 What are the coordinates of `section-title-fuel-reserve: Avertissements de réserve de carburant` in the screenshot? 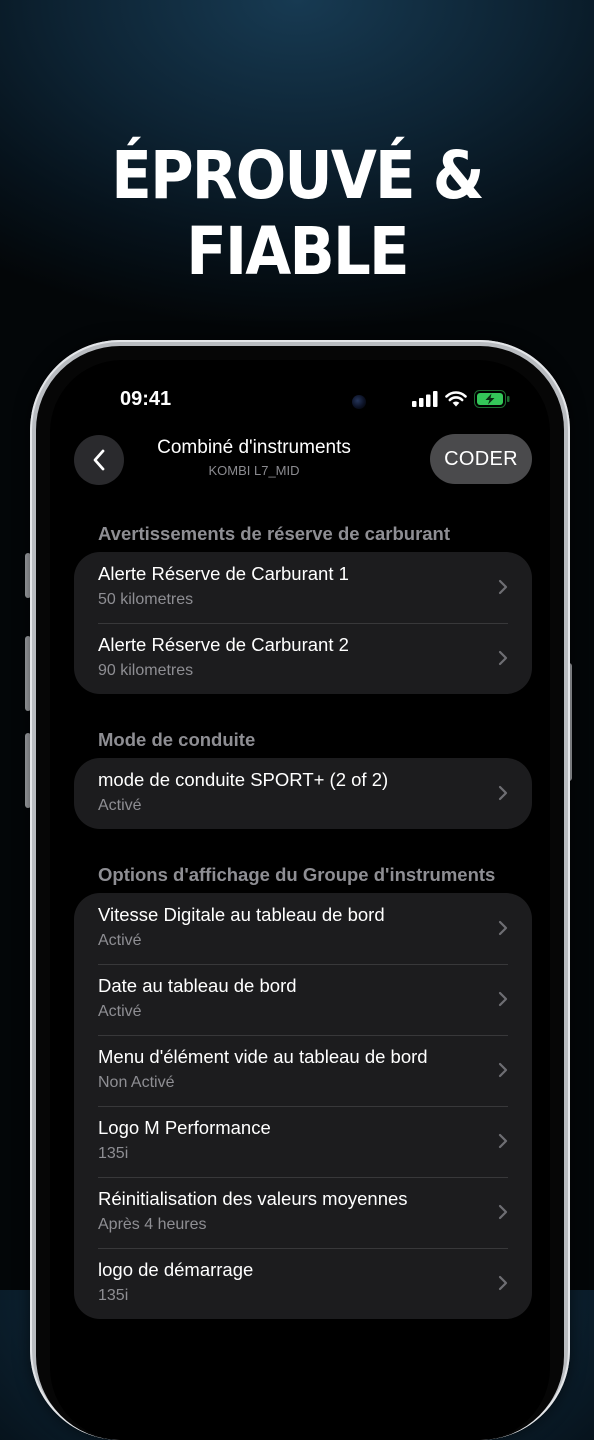 It's located at (274, 533).